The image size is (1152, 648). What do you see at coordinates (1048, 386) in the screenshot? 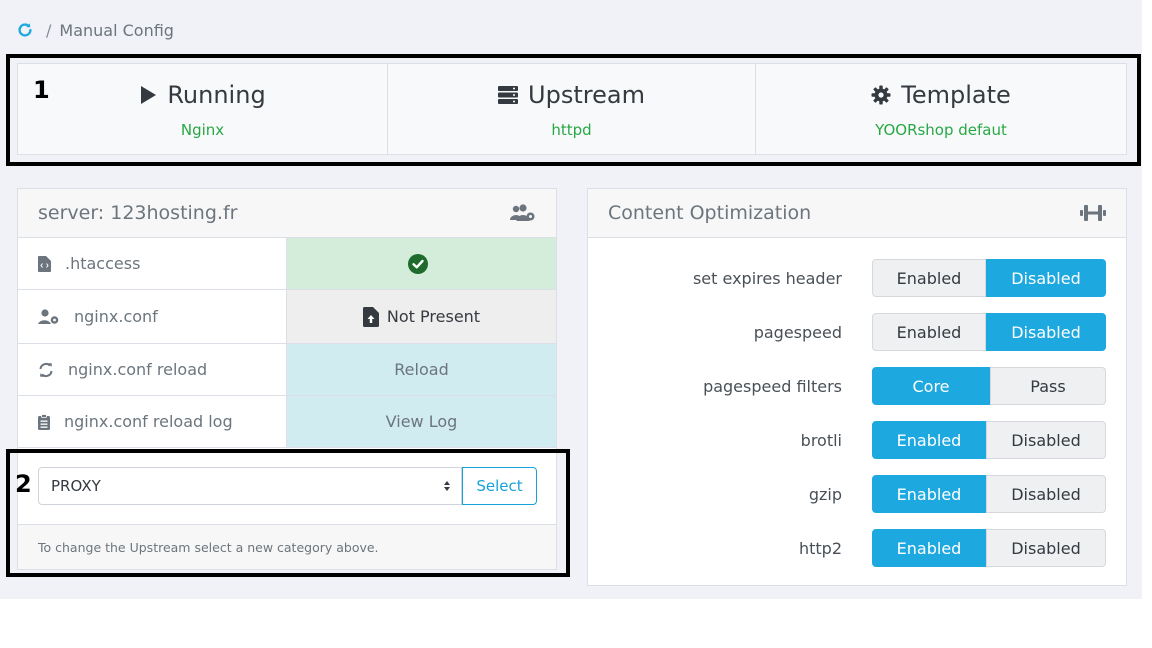
I see `pass-button: Pass` at bounding box center [1048, 386].